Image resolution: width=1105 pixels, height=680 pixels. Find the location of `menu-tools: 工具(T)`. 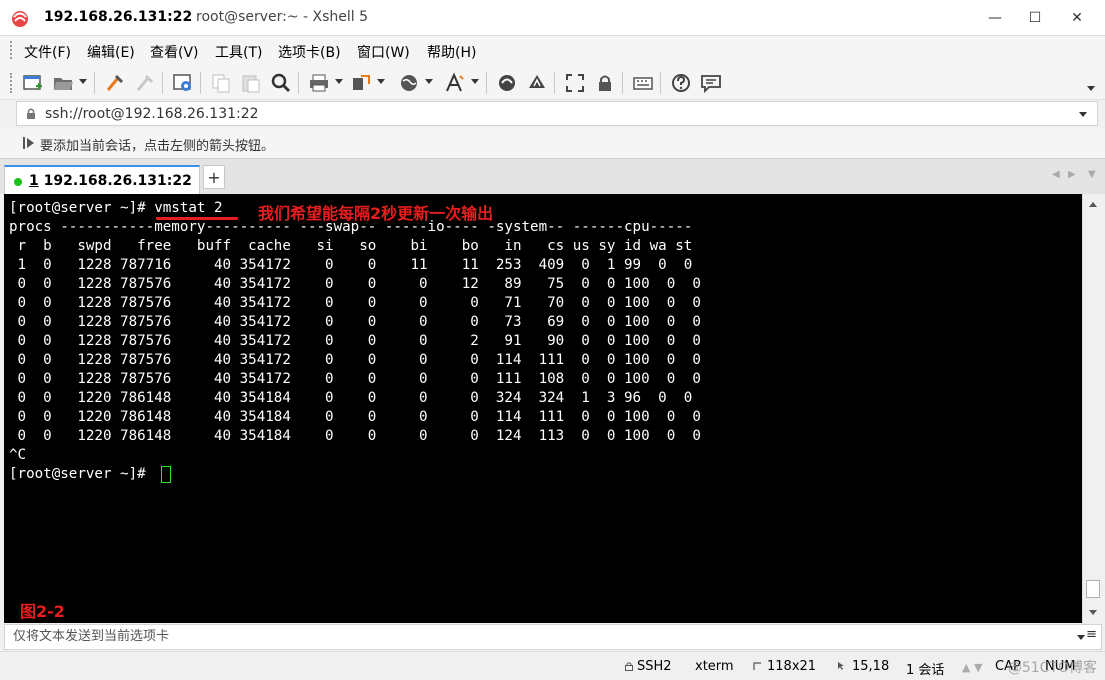

menu-tools: 工具(T) is located at coordinates (238, 52).